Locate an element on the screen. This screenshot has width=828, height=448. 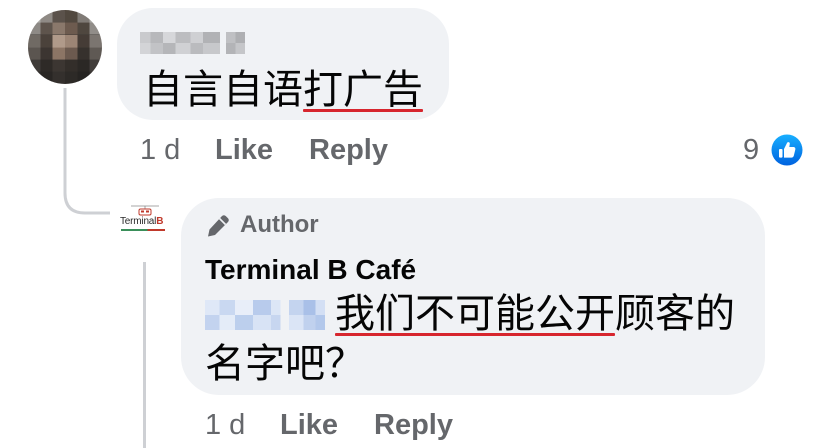
reply-body-line-1: 我们不可能公开顾客的 is located at coordinates (535, 314).